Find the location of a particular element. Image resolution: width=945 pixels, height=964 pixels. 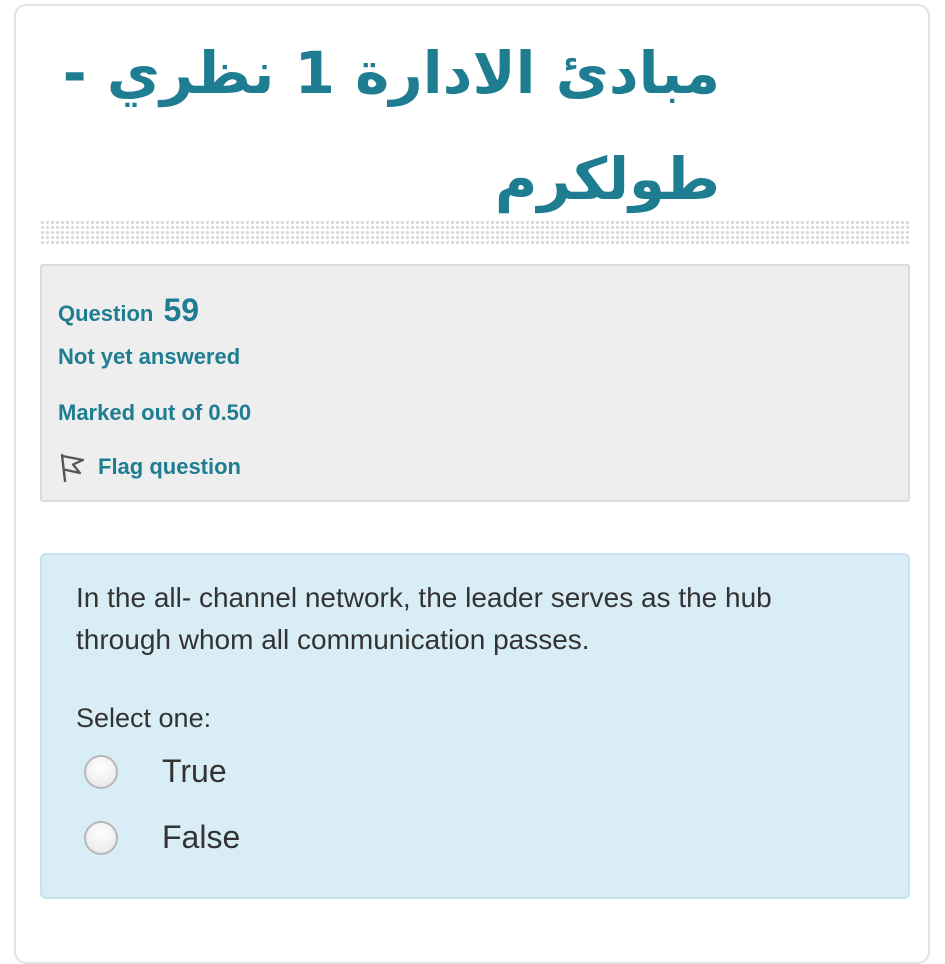

flag-icon is located at coordinates (72, 467).